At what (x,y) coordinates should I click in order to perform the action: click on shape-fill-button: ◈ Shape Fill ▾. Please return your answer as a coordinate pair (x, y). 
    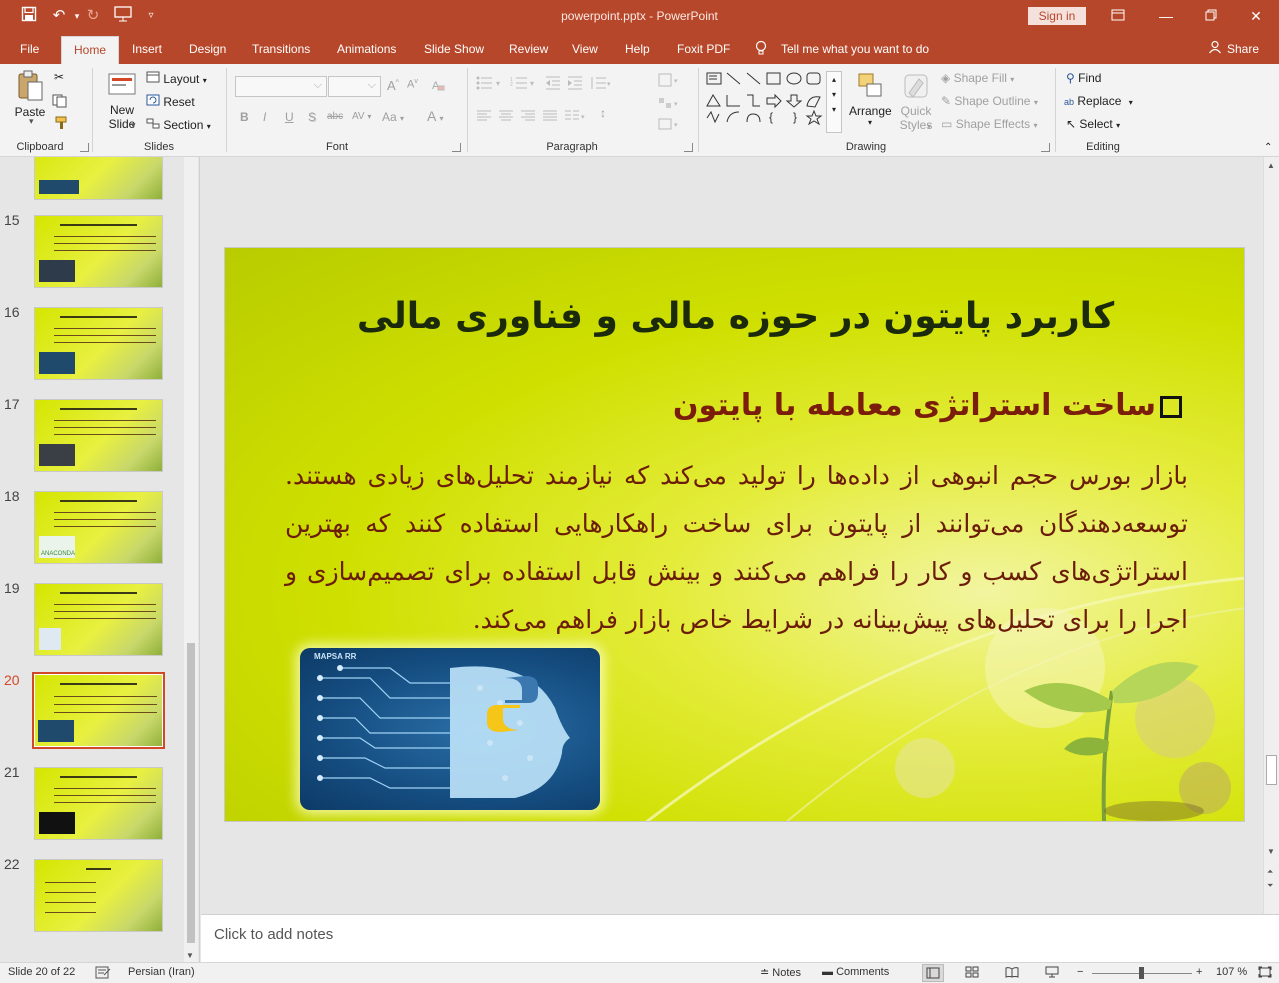
    Looking at the image, I should click on (977, 78).